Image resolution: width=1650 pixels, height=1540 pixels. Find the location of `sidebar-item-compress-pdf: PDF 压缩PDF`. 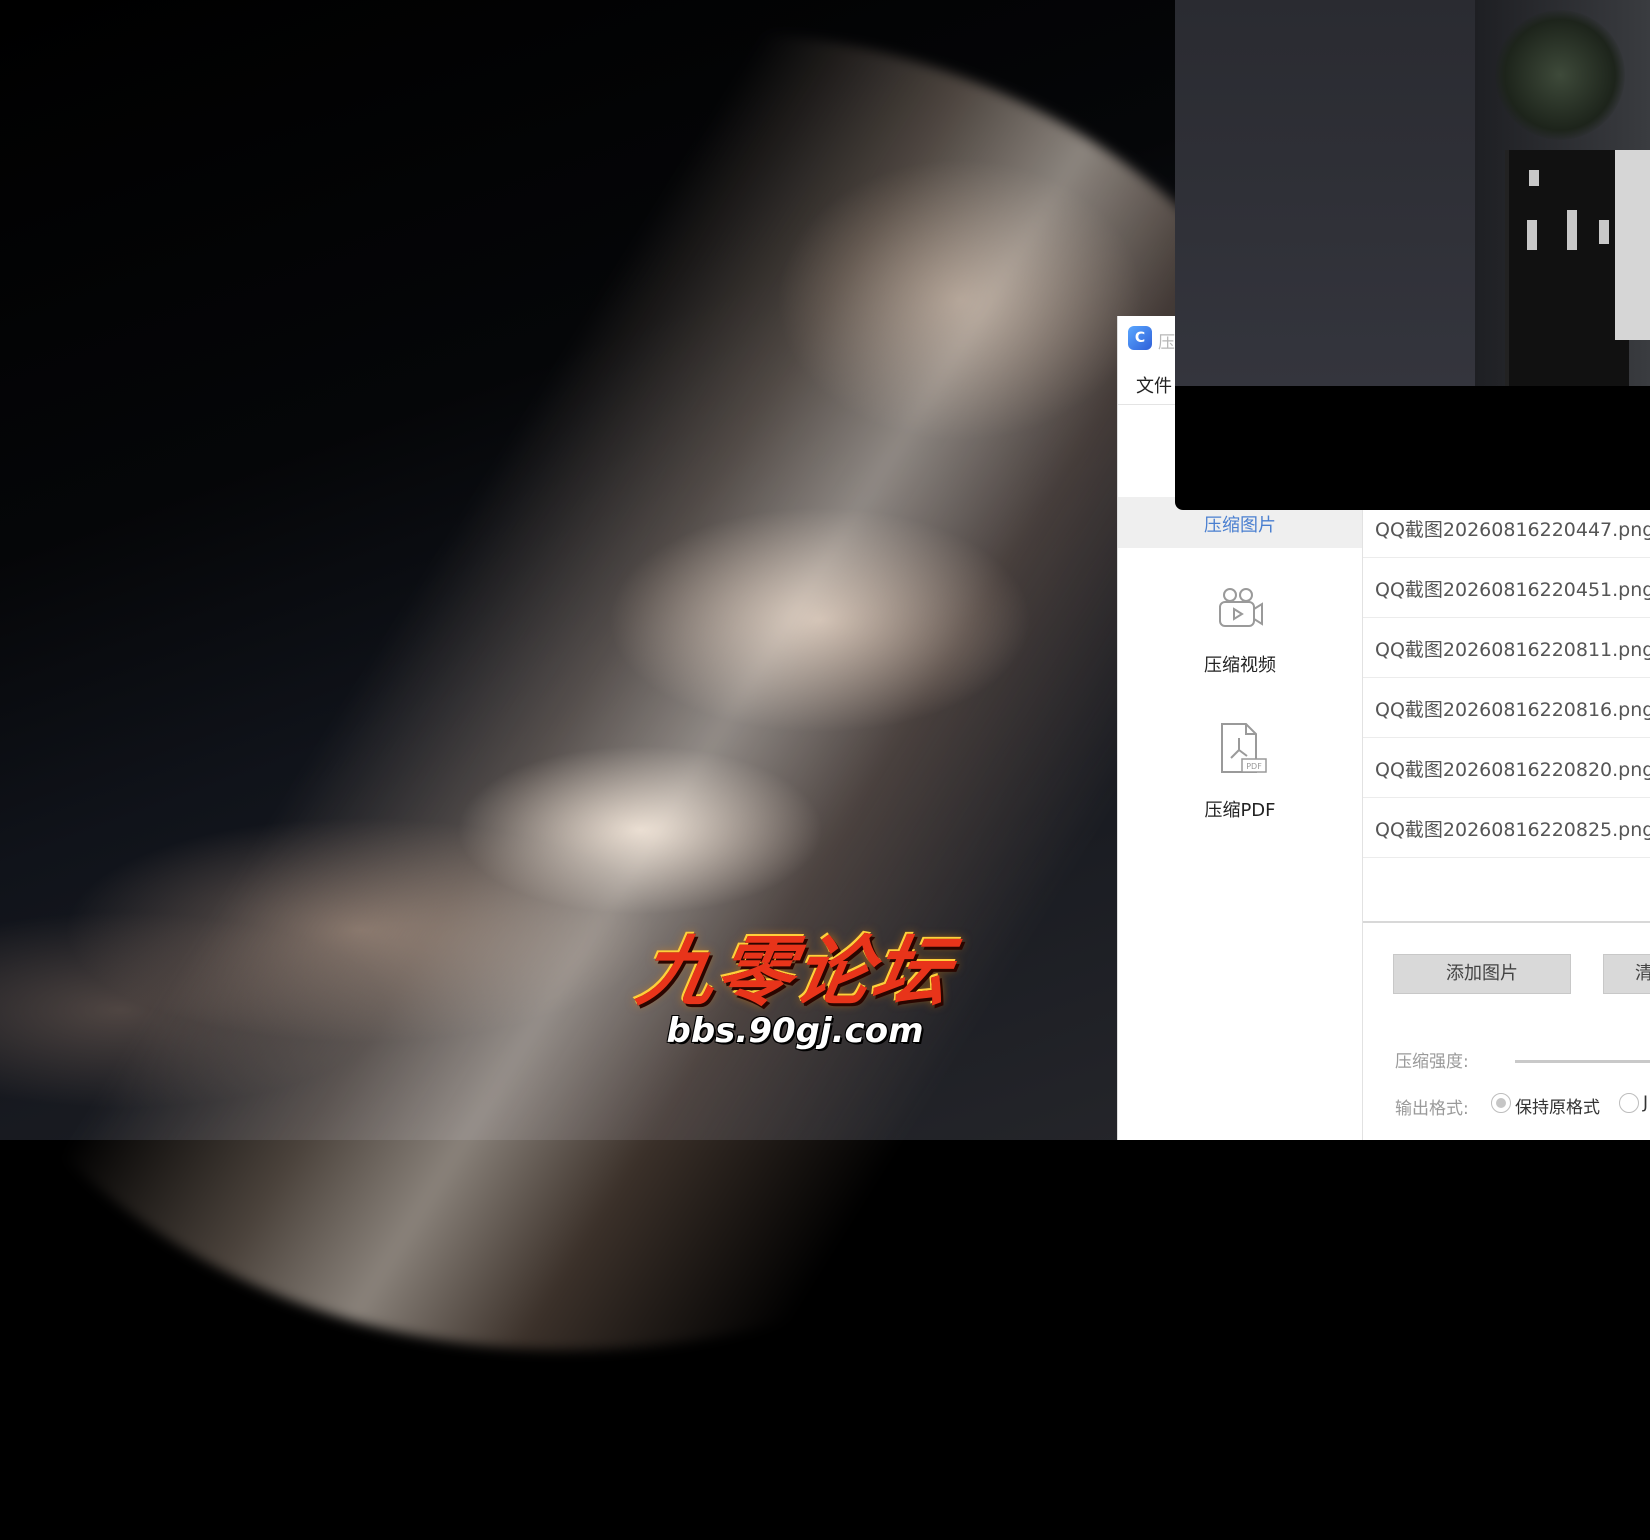

sidebar-item-compress-pdf: PDF 压缩PDF is located at coordinates (1240, 770).